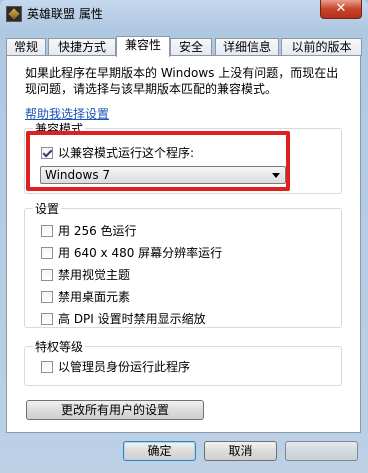 This screenshot has width=368, height=473. I want to click on setting-256-color-label: 用 256 色运行, so click(97, 231).